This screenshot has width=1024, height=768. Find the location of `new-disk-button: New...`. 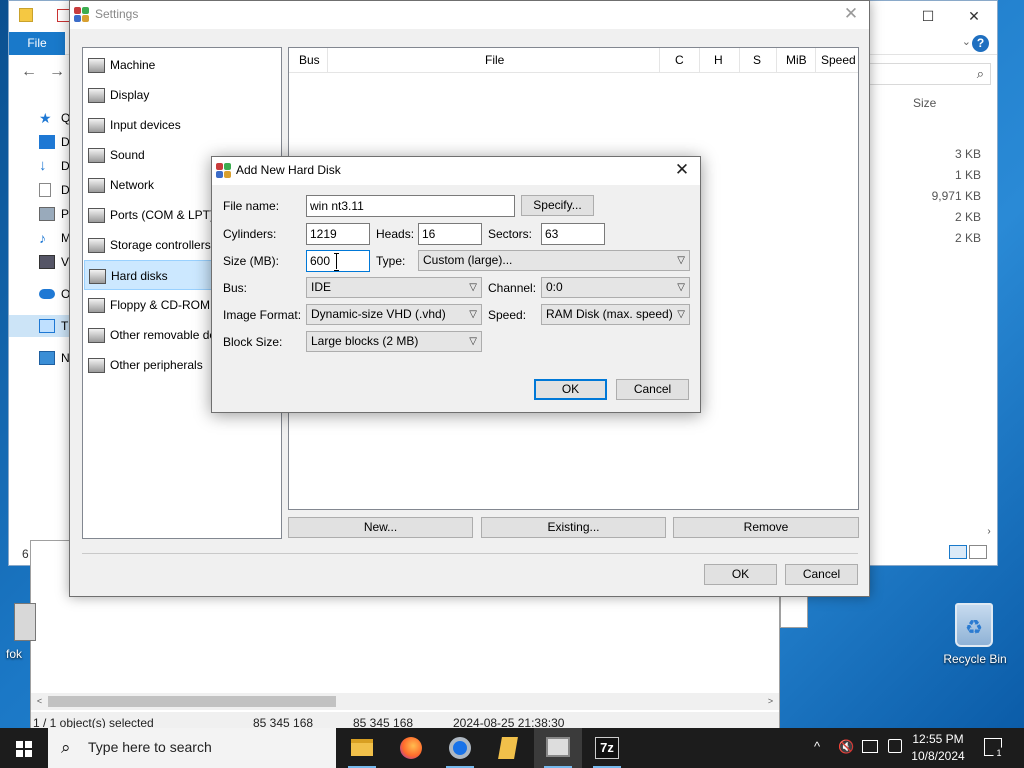

new-disk-button: New... is located at coordinates (380, 527).